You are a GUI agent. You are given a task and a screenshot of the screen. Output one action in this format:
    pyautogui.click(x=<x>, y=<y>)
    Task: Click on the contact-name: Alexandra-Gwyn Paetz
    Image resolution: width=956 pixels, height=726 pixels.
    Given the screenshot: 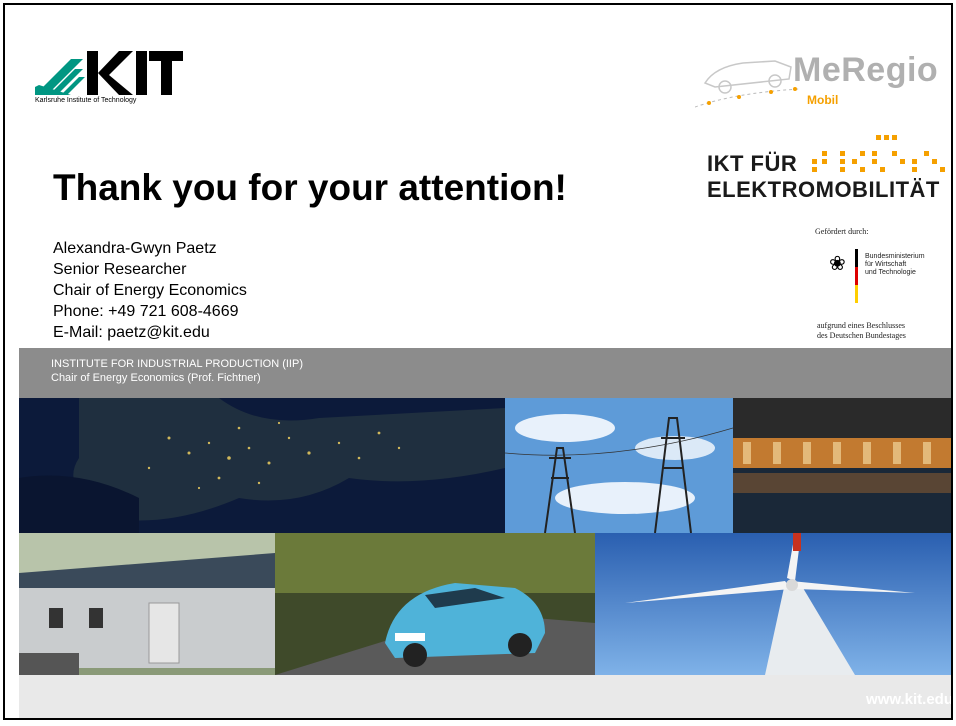 What is the action you would take?
    pyautogui.click(x=135, y=248)
    